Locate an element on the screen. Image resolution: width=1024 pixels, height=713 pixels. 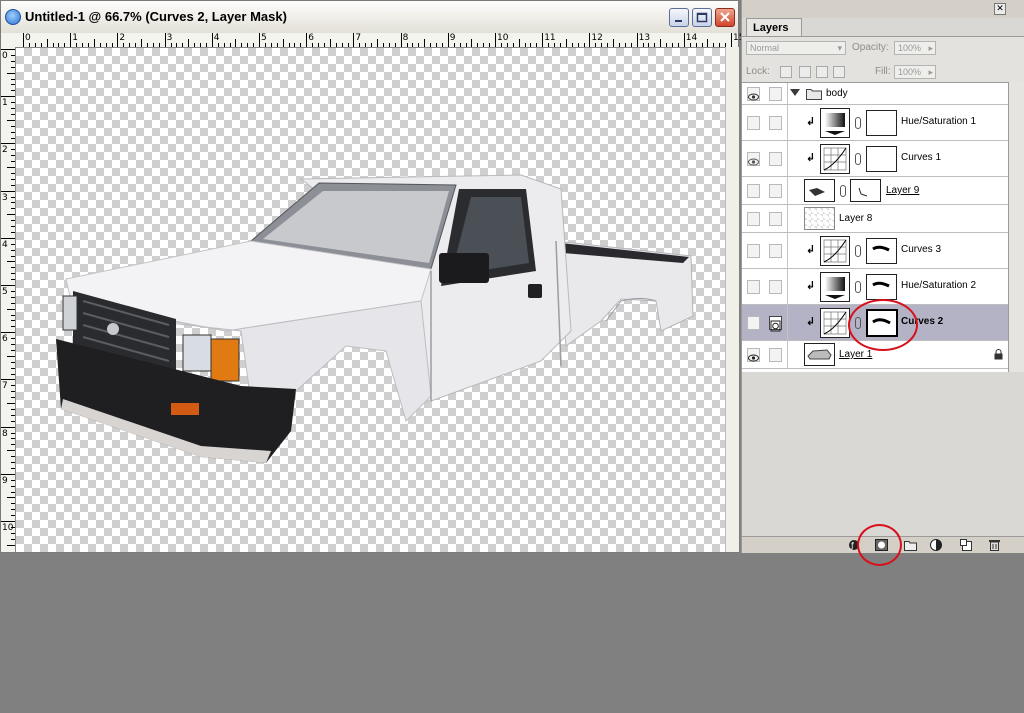
ruler-label: 12 is located at coordinates (597, 38).